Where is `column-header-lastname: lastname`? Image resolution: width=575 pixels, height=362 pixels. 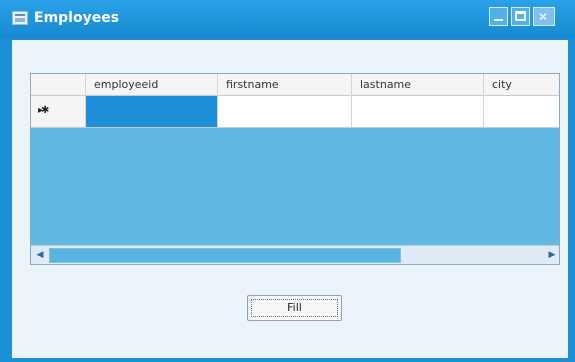 column-header-lastname: lastname is located at coordinates (418, 85).